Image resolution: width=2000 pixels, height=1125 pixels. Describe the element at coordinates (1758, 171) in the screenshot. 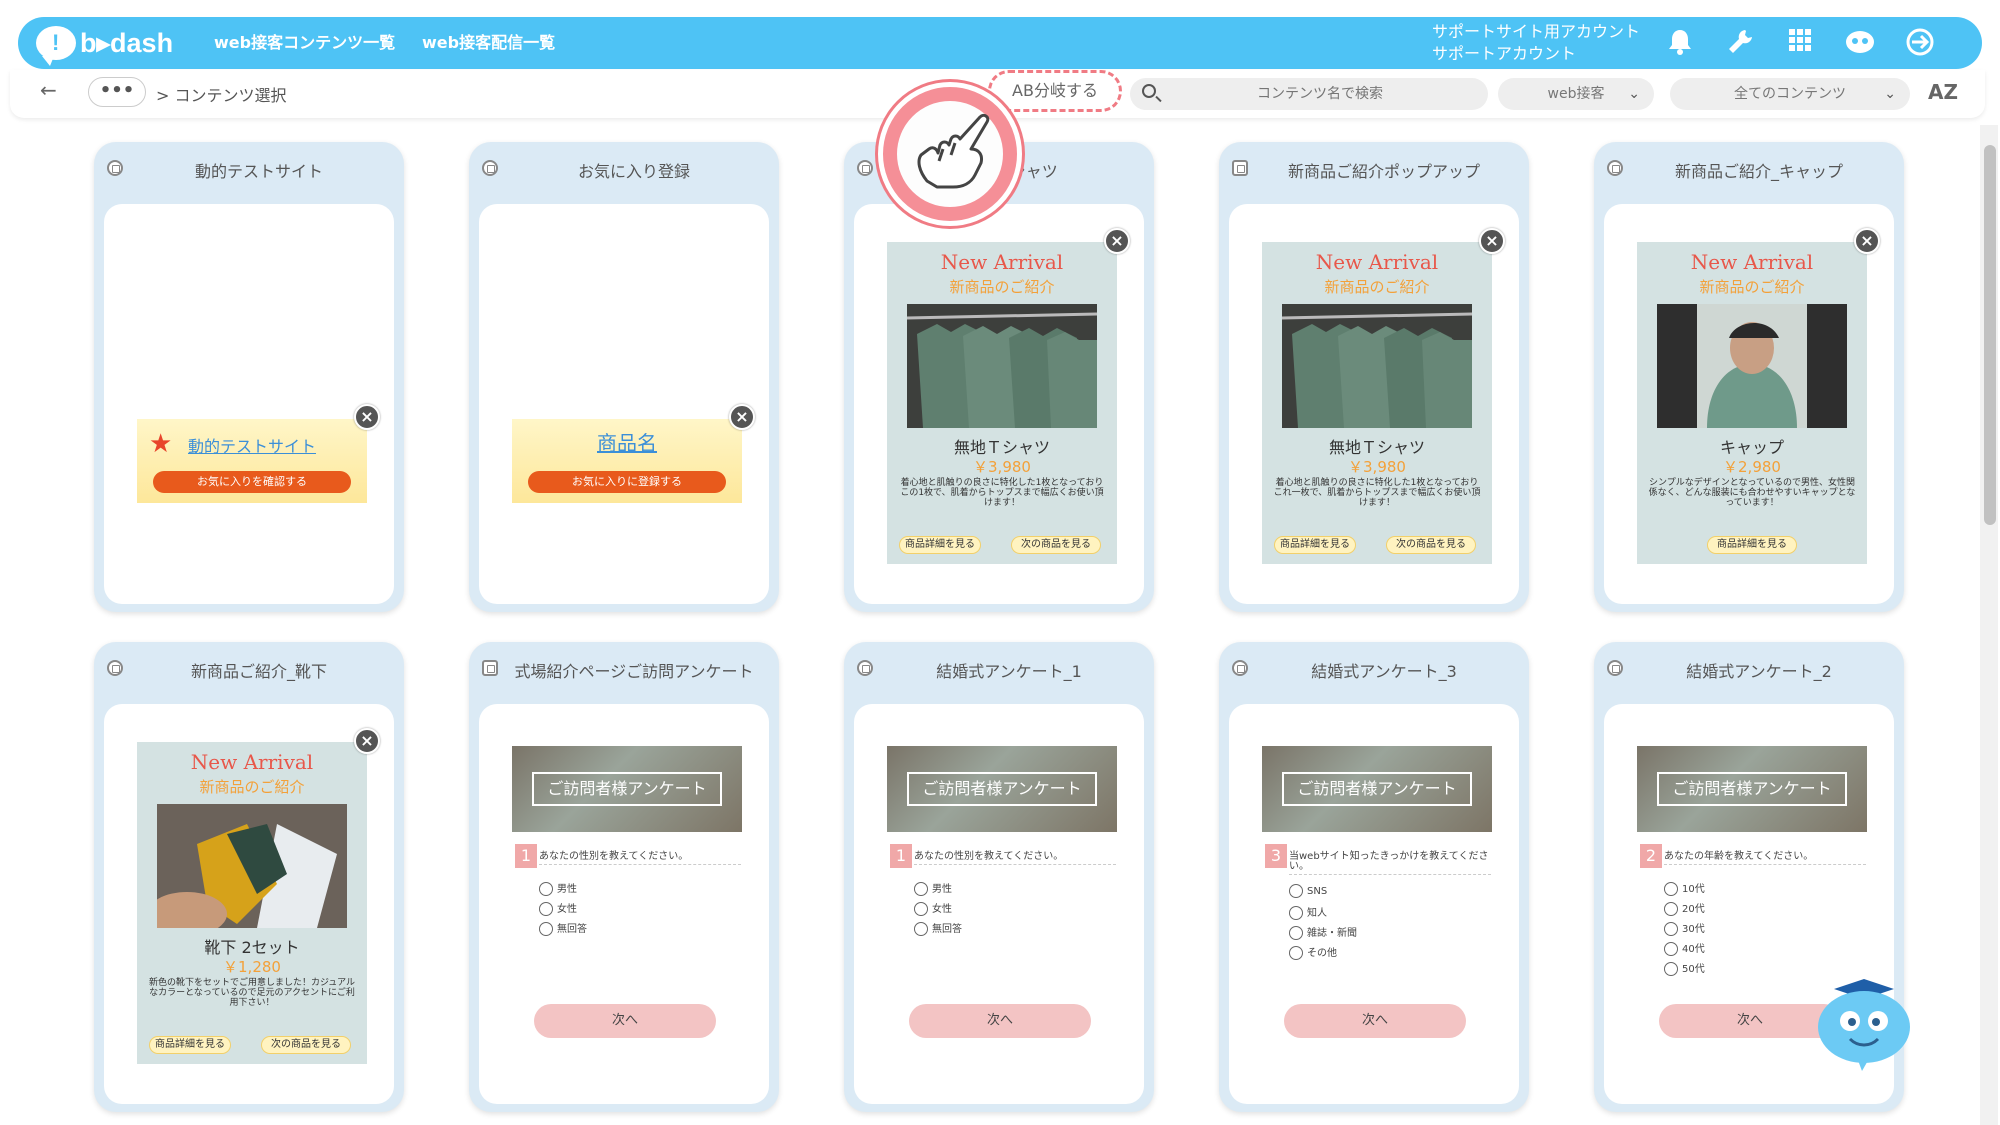

I see `card-title: 新商品ご紹介_キャップ` at that location.